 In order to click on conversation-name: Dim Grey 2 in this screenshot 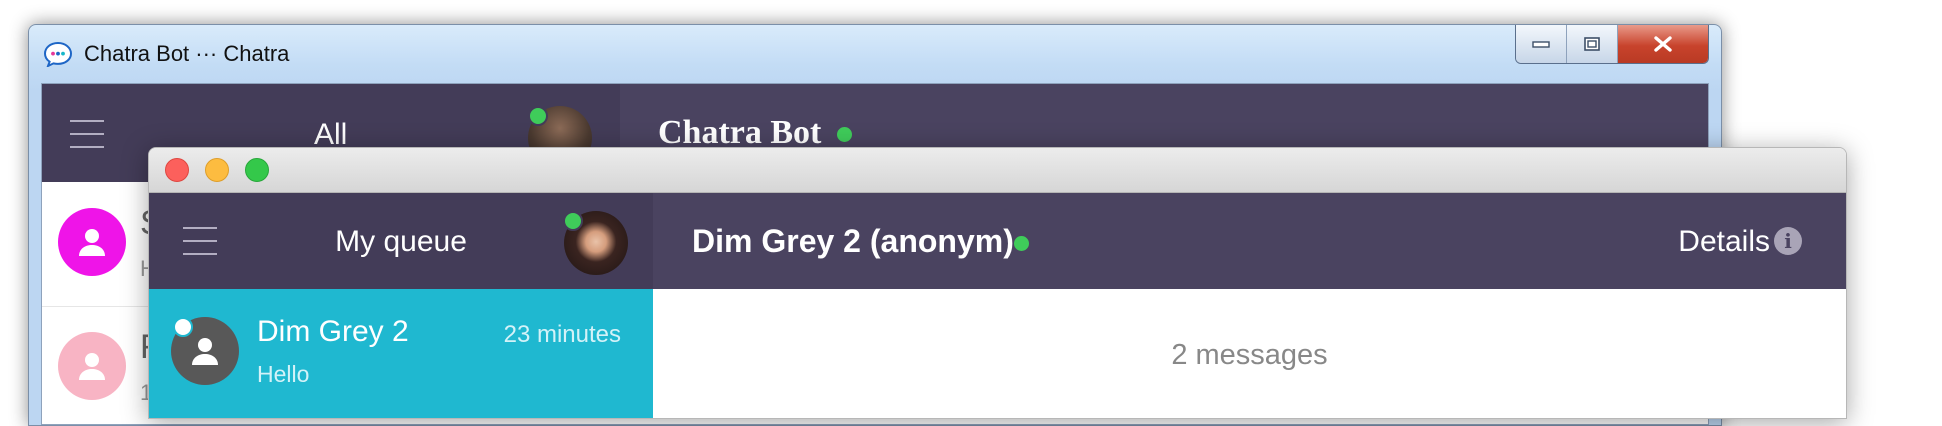, I will do `click(333, 331)`.